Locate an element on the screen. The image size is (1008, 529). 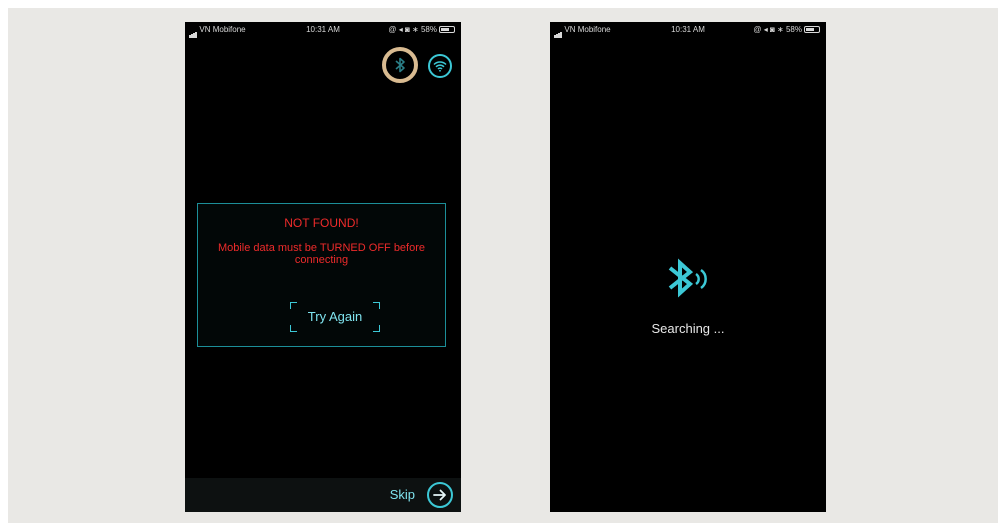
wifi-button is located at coordinates (440, 66).